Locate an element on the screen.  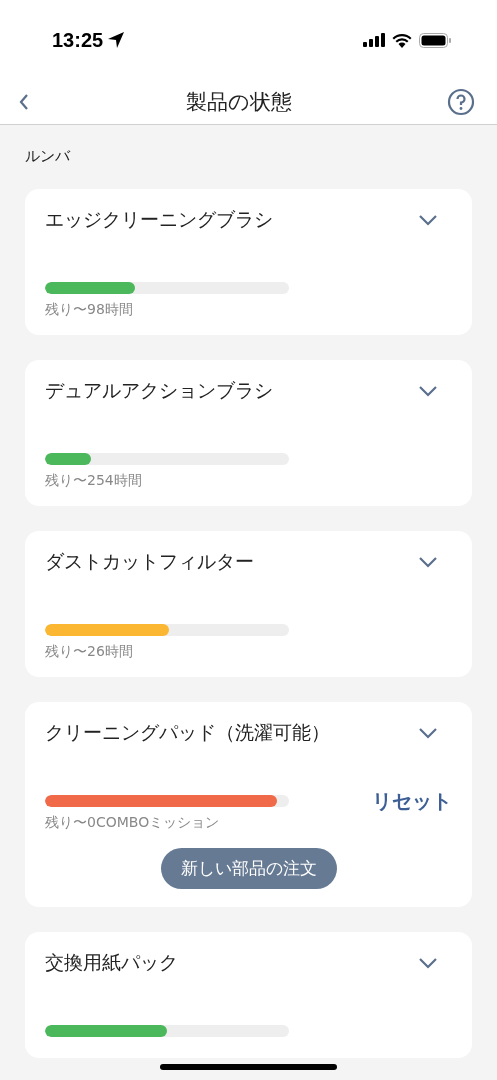
part-name: エッジクリーニングブラシ is located at coordinates (159, 219).